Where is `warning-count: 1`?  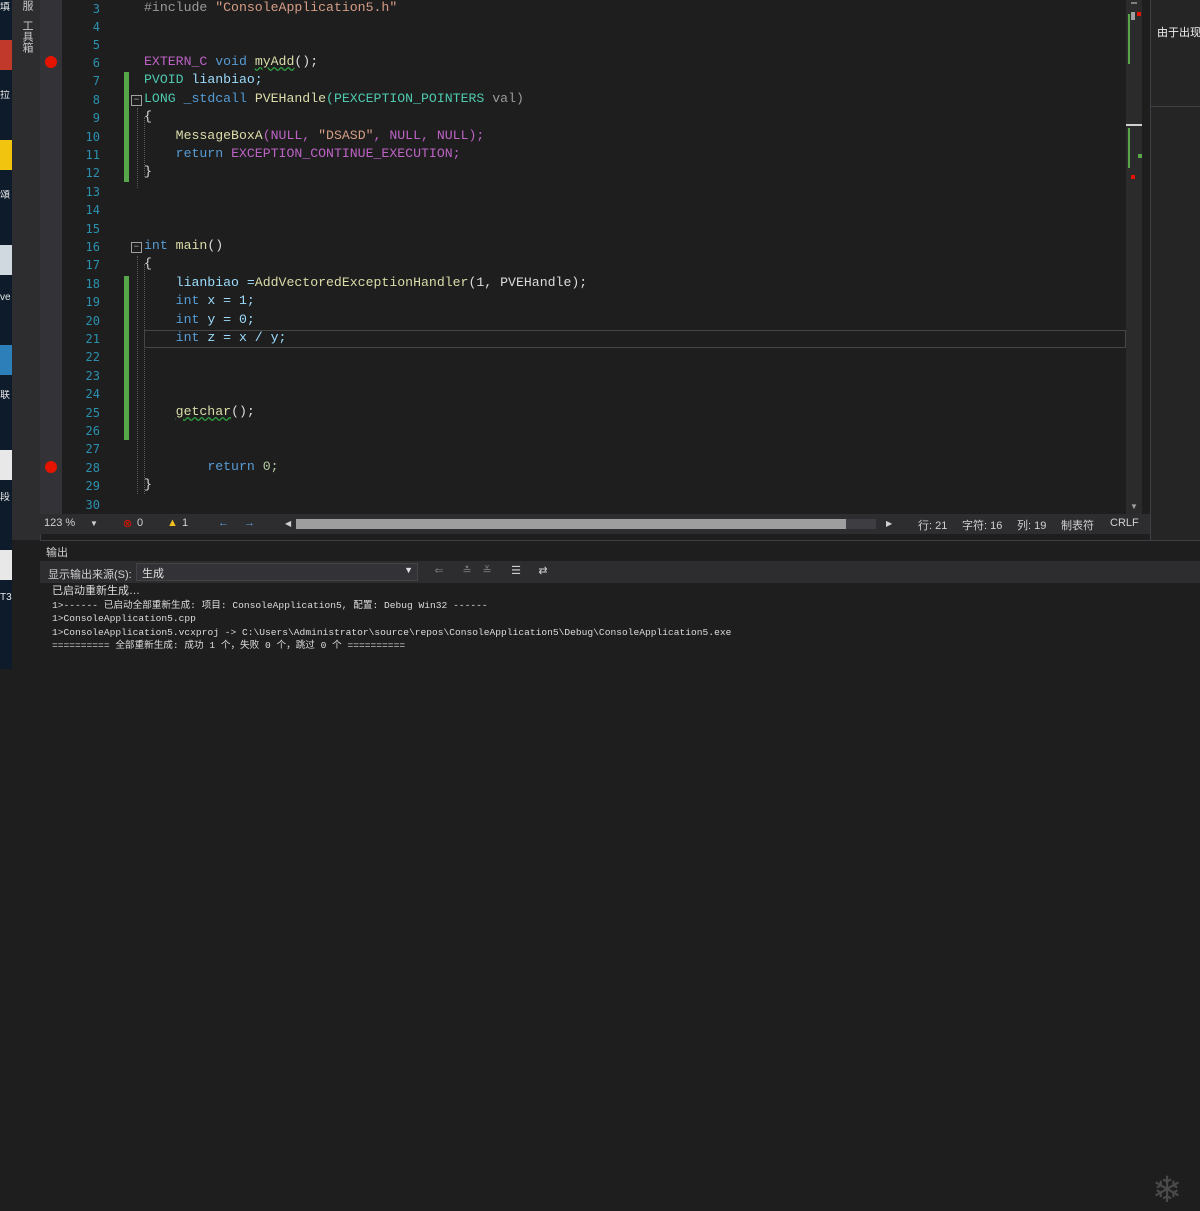
warning-count: 1 is located at coordinates (185, 523).